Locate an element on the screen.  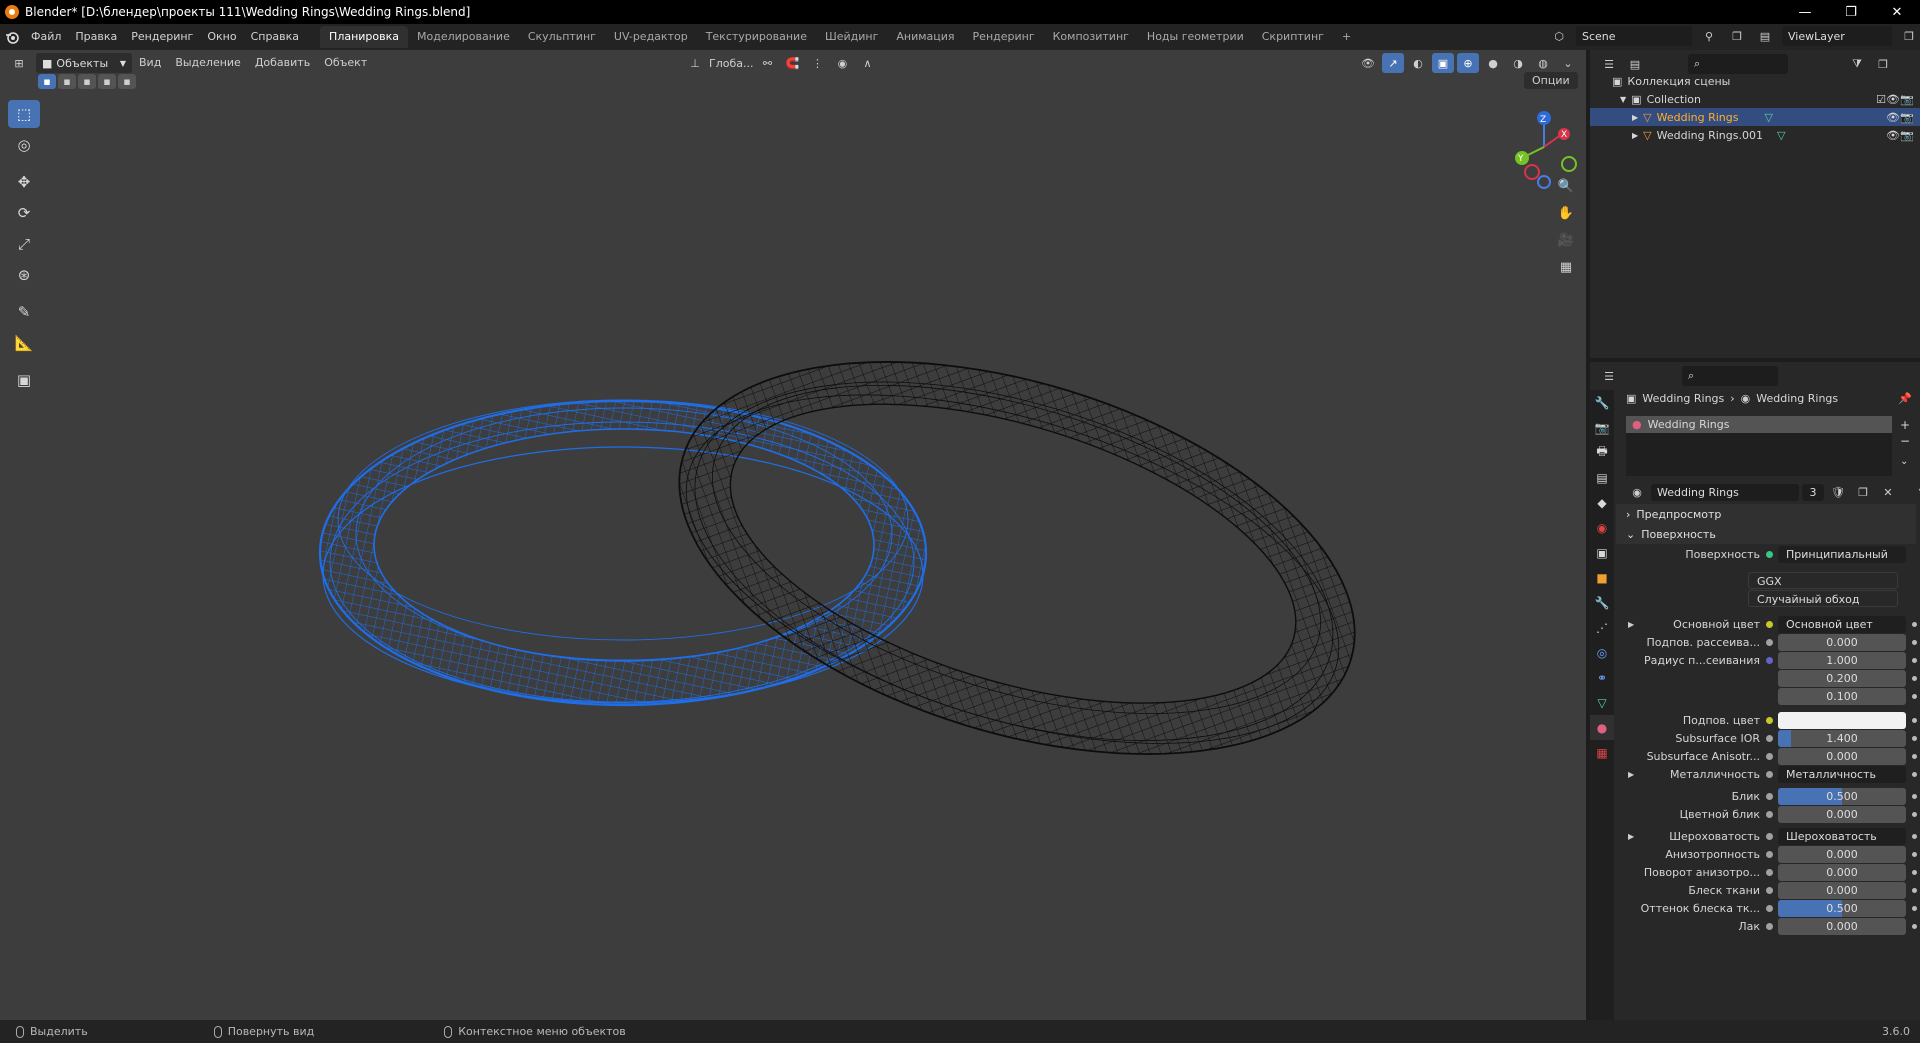
tab-geometry-nodes: Ноды геометрии is located at coordinates (1195, 37).